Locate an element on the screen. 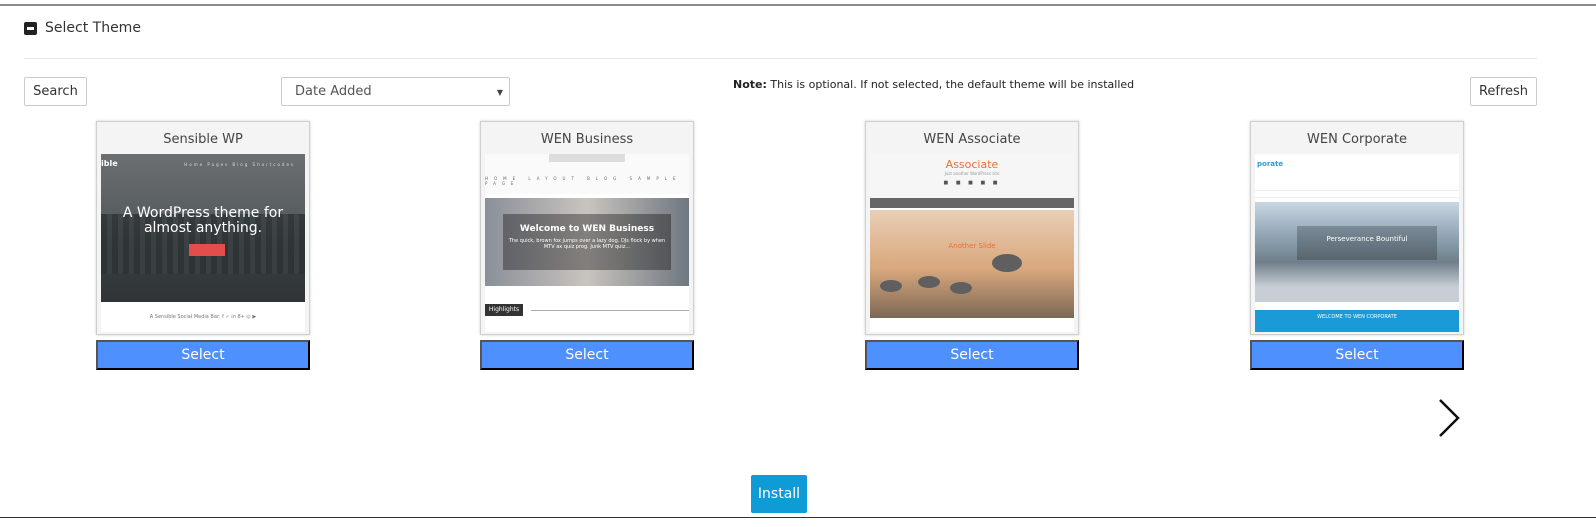 Image resolution: width=1596 pixels, height=527 pixels. caret-down-icon: ▼ is located at coordinates (499, 92).